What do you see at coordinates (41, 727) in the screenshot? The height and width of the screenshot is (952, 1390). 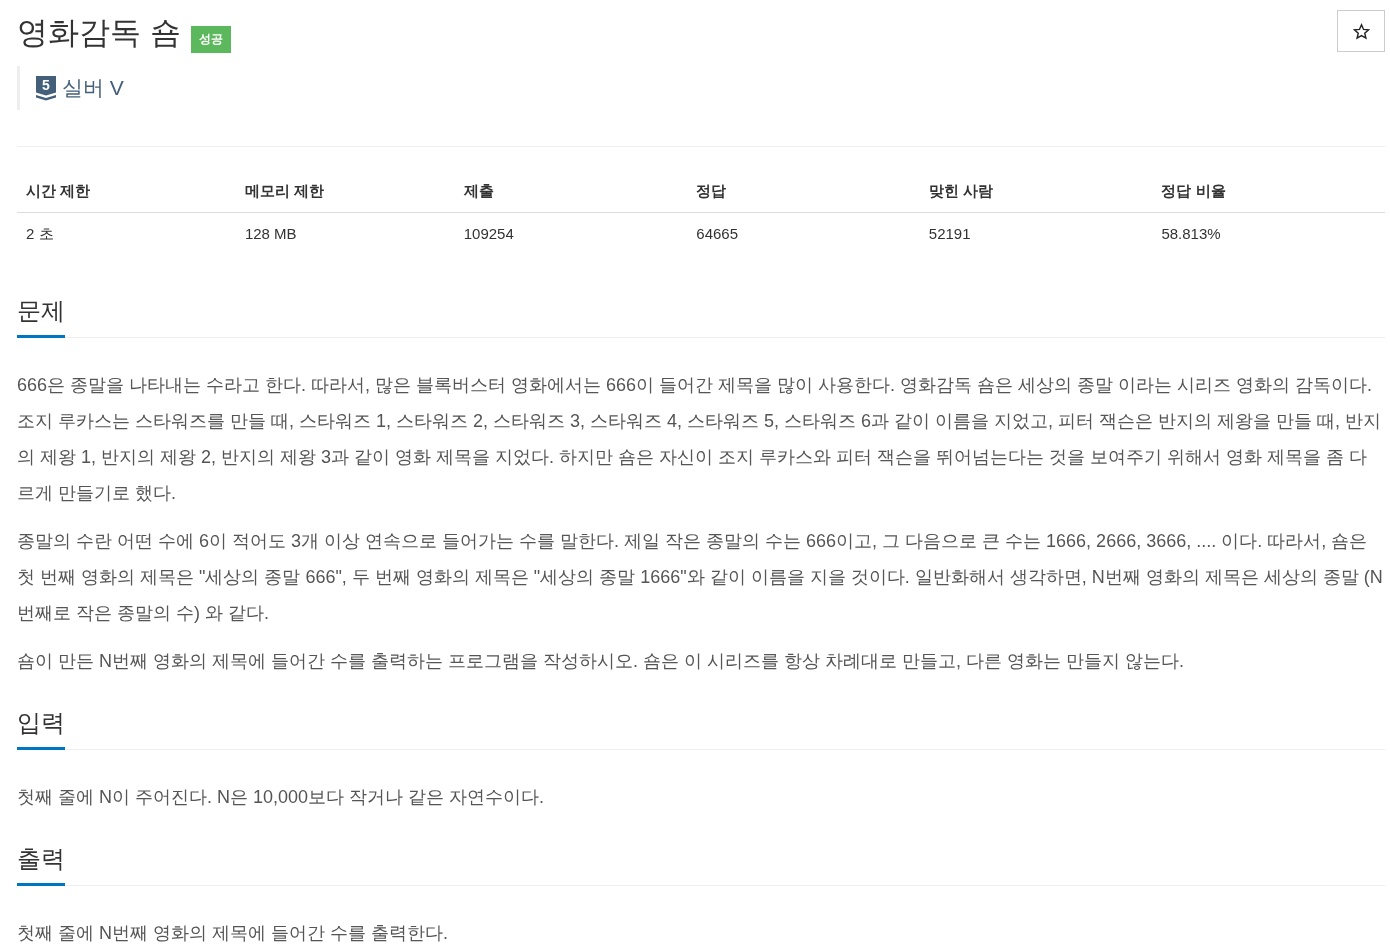 I see `section-heading: 입력` at bounding box center [41, 727].